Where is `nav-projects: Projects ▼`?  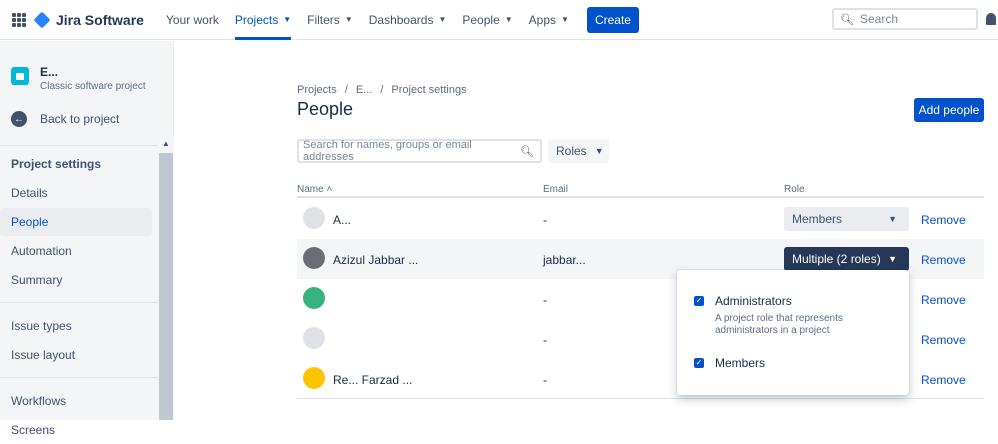
nav-projects: Projects ▼ is located at coordinates (263, 20).